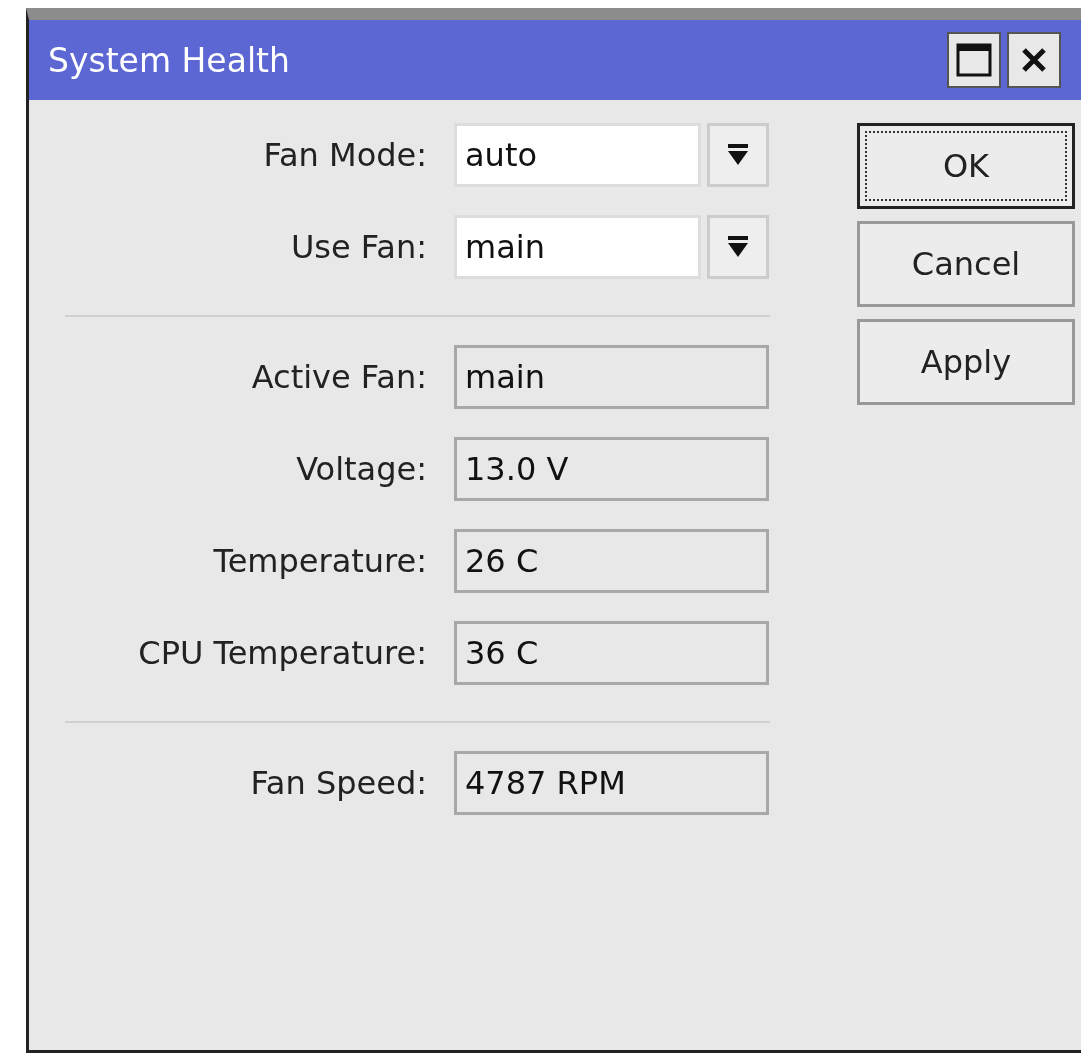 This screenshot has height=1053, width=1081. What do you see at coordinates (282, 653) in the screenshot?
I see `field-label: CPU Temperature:` at bounding box center [282, 653].